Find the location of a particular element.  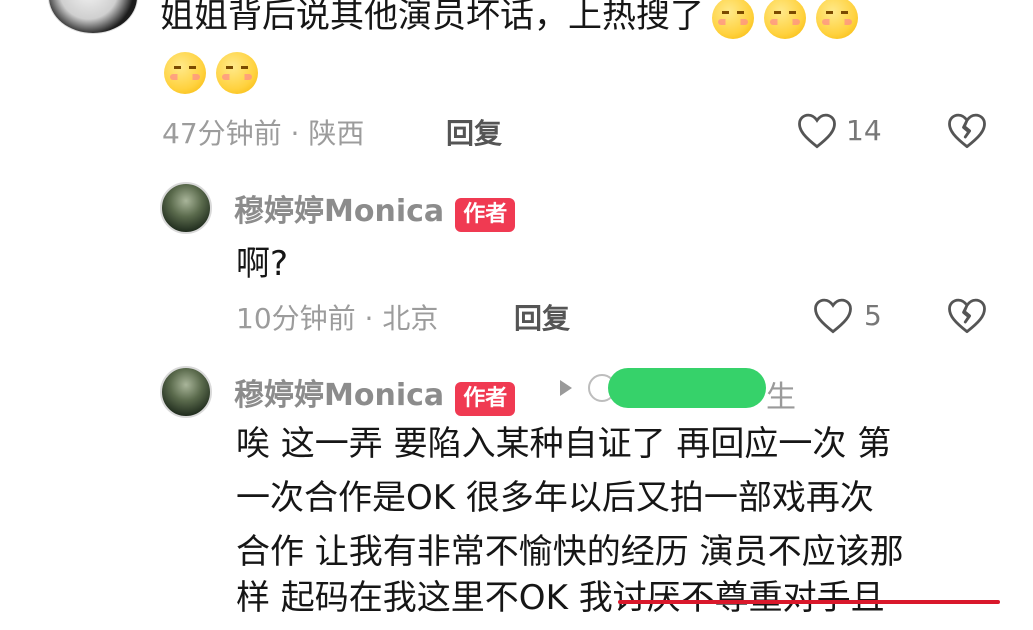

reply-text-line: 样 起码在我这里不OK 我讨厌不尊重对手且 is located at coordinates (560, 598).